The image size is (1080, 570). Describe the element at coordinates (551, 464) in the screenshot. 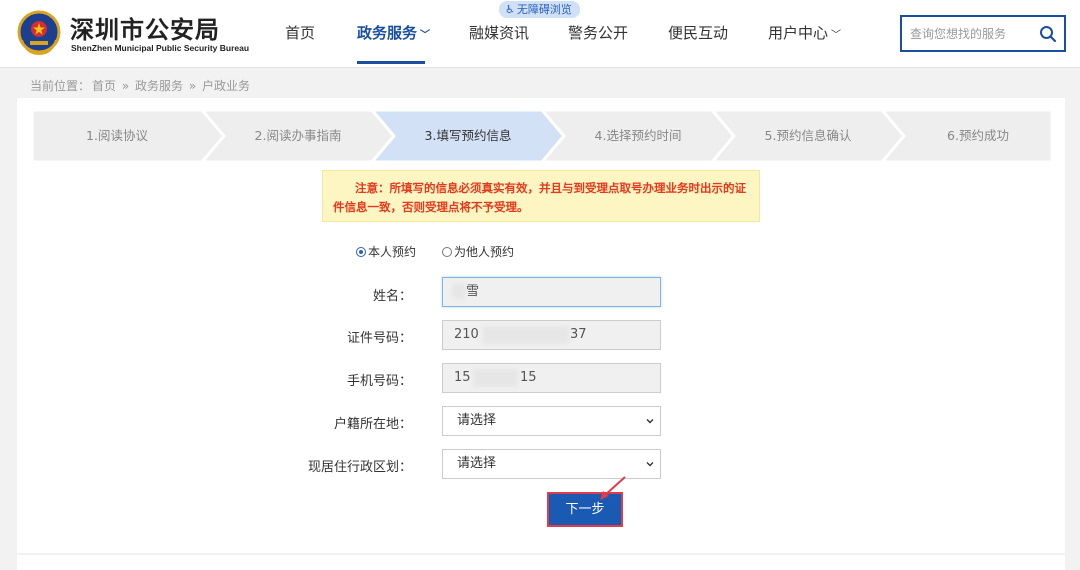

I see `residence-district-select: 请选择` at that location.